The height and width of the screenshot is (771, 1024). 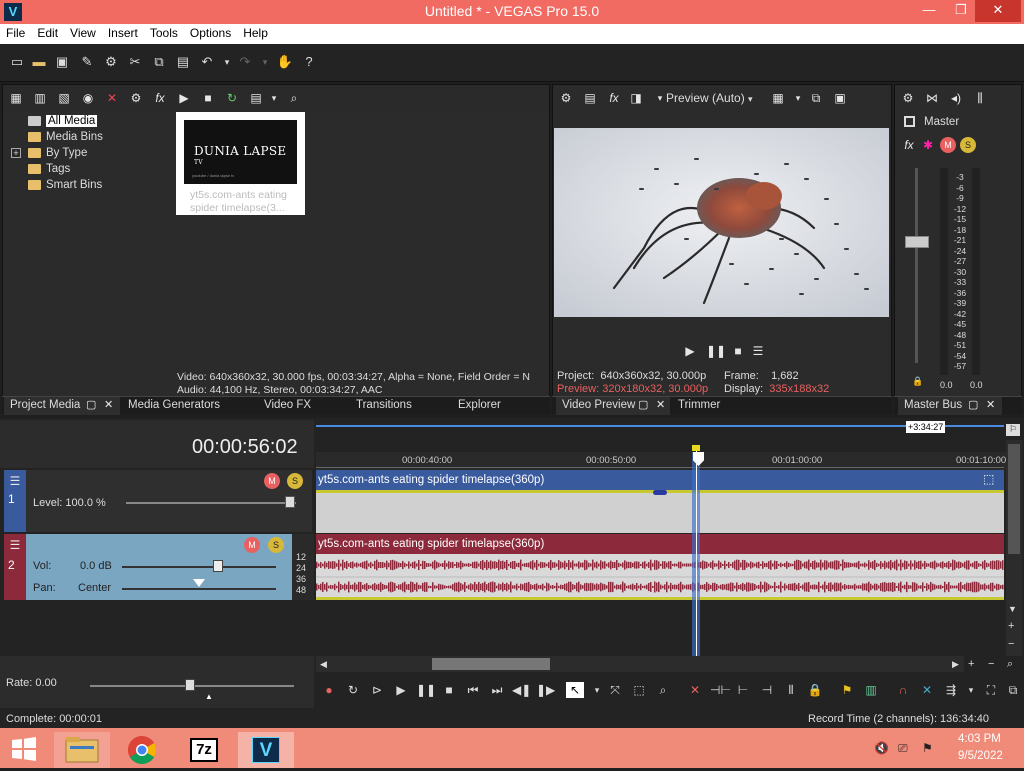 What do you see at coordinates (979, 739) in the screenshot?
I see `clock-time: 4:03 PM` at bounding box center [979, 739].